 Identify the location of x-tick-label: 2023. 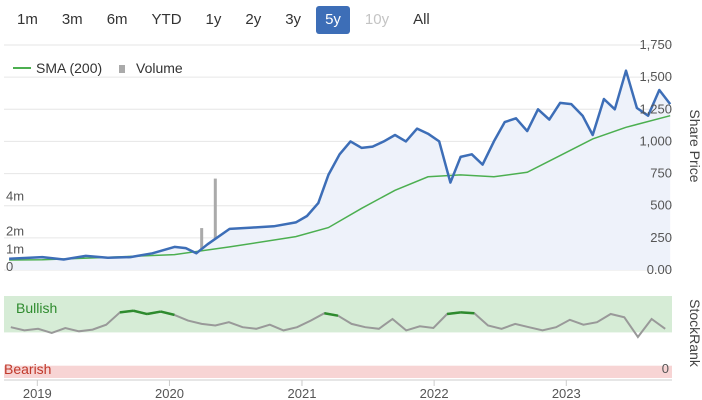
(566, 393).